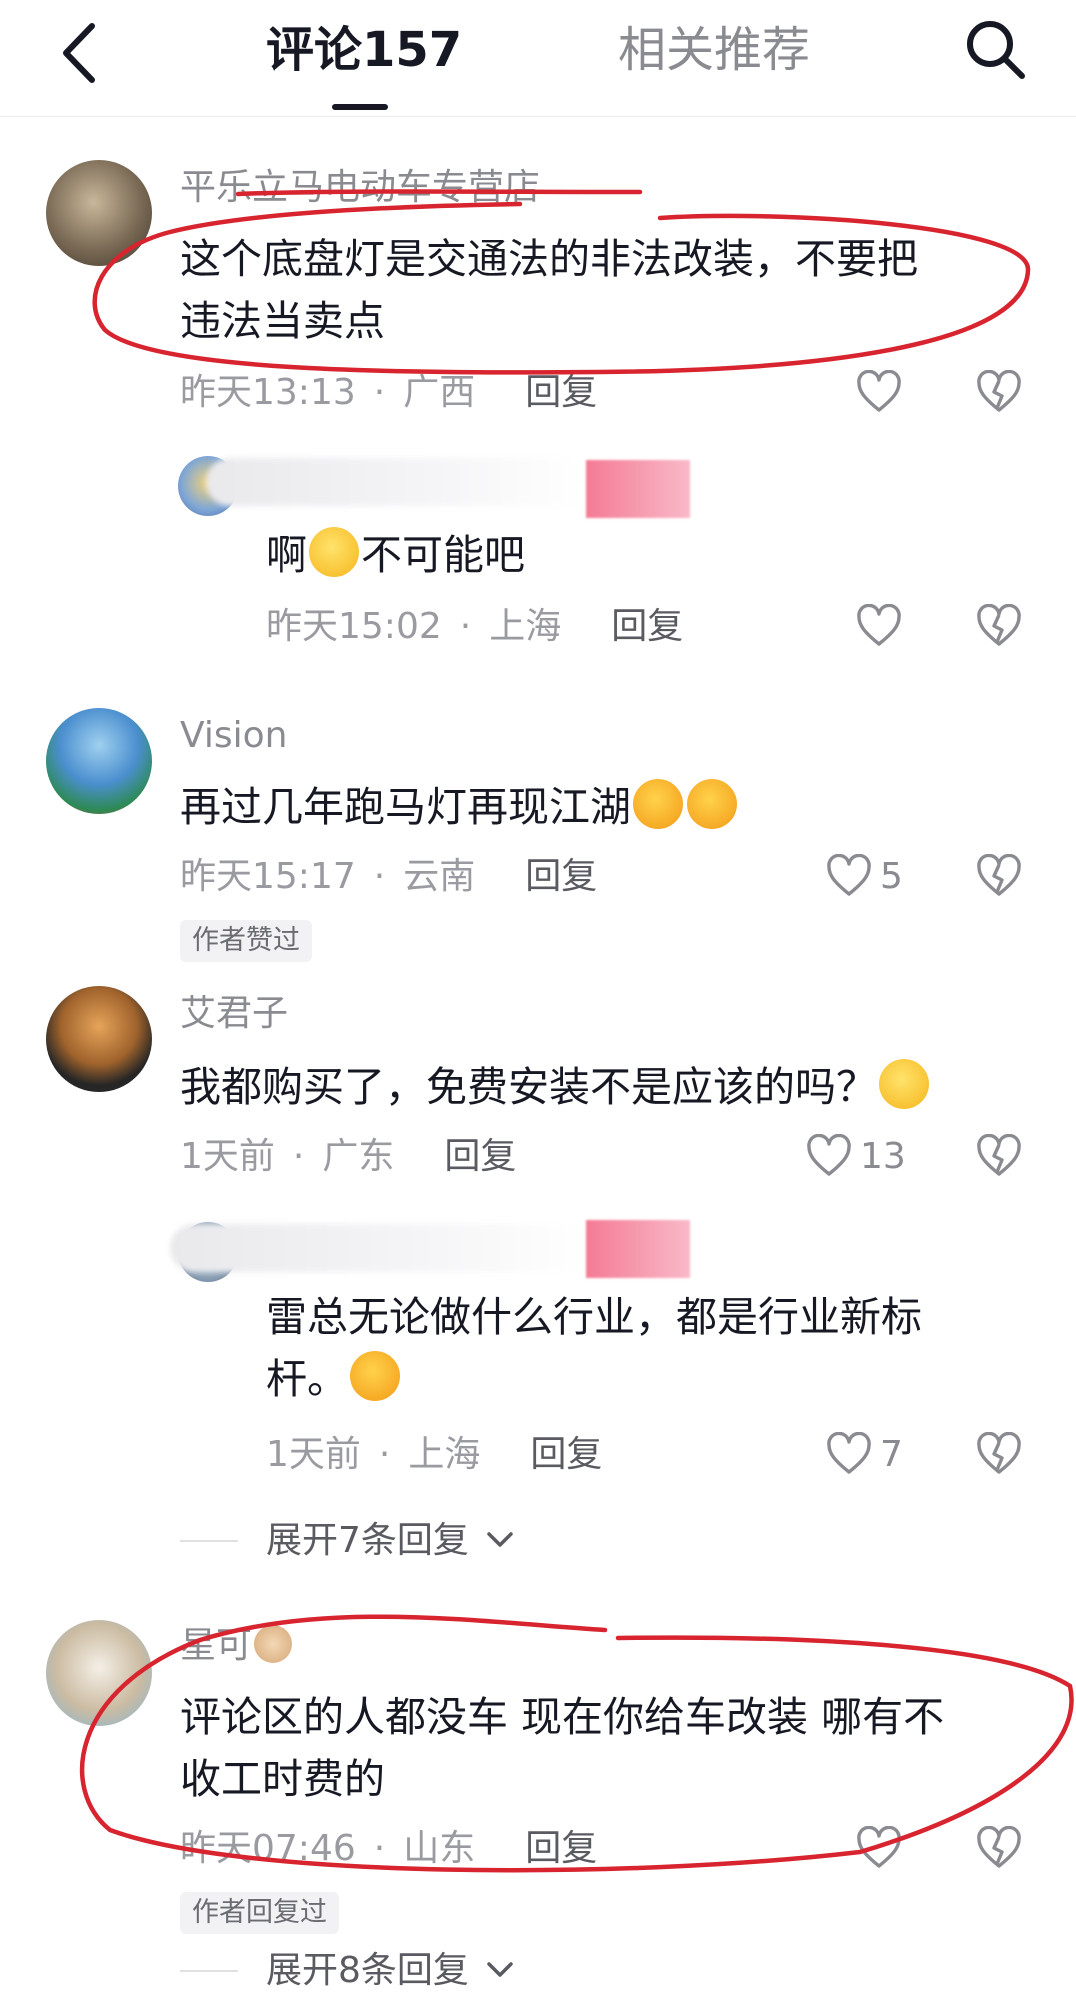  Describe the element at coordinates (646, 555) in the screenshot. I see `reply-text: 啊 不可能吧` at that location.